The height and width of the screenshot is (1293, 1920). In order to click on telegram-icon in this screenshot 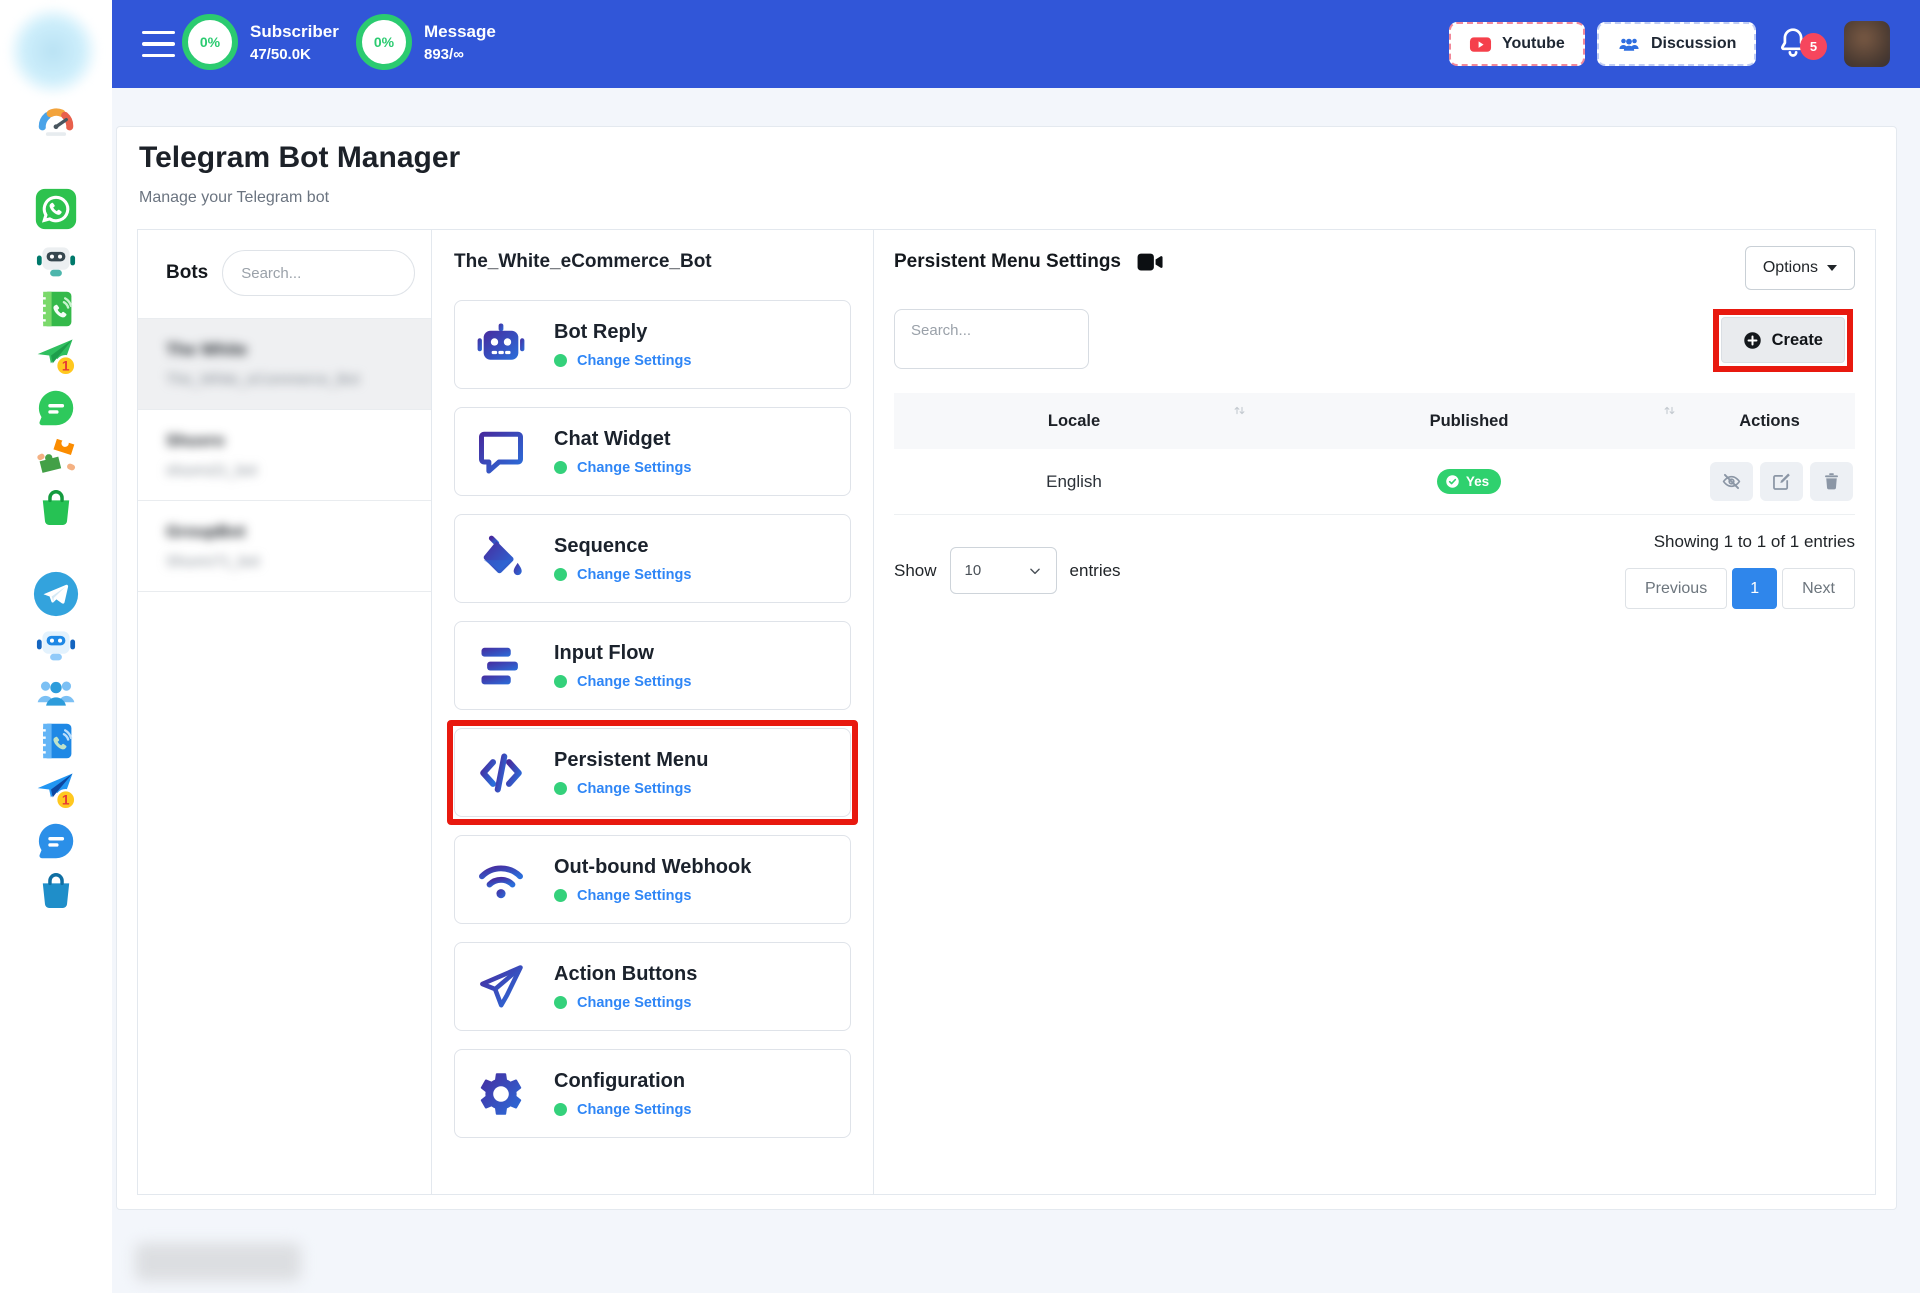, I will do `click(56, 594)`.